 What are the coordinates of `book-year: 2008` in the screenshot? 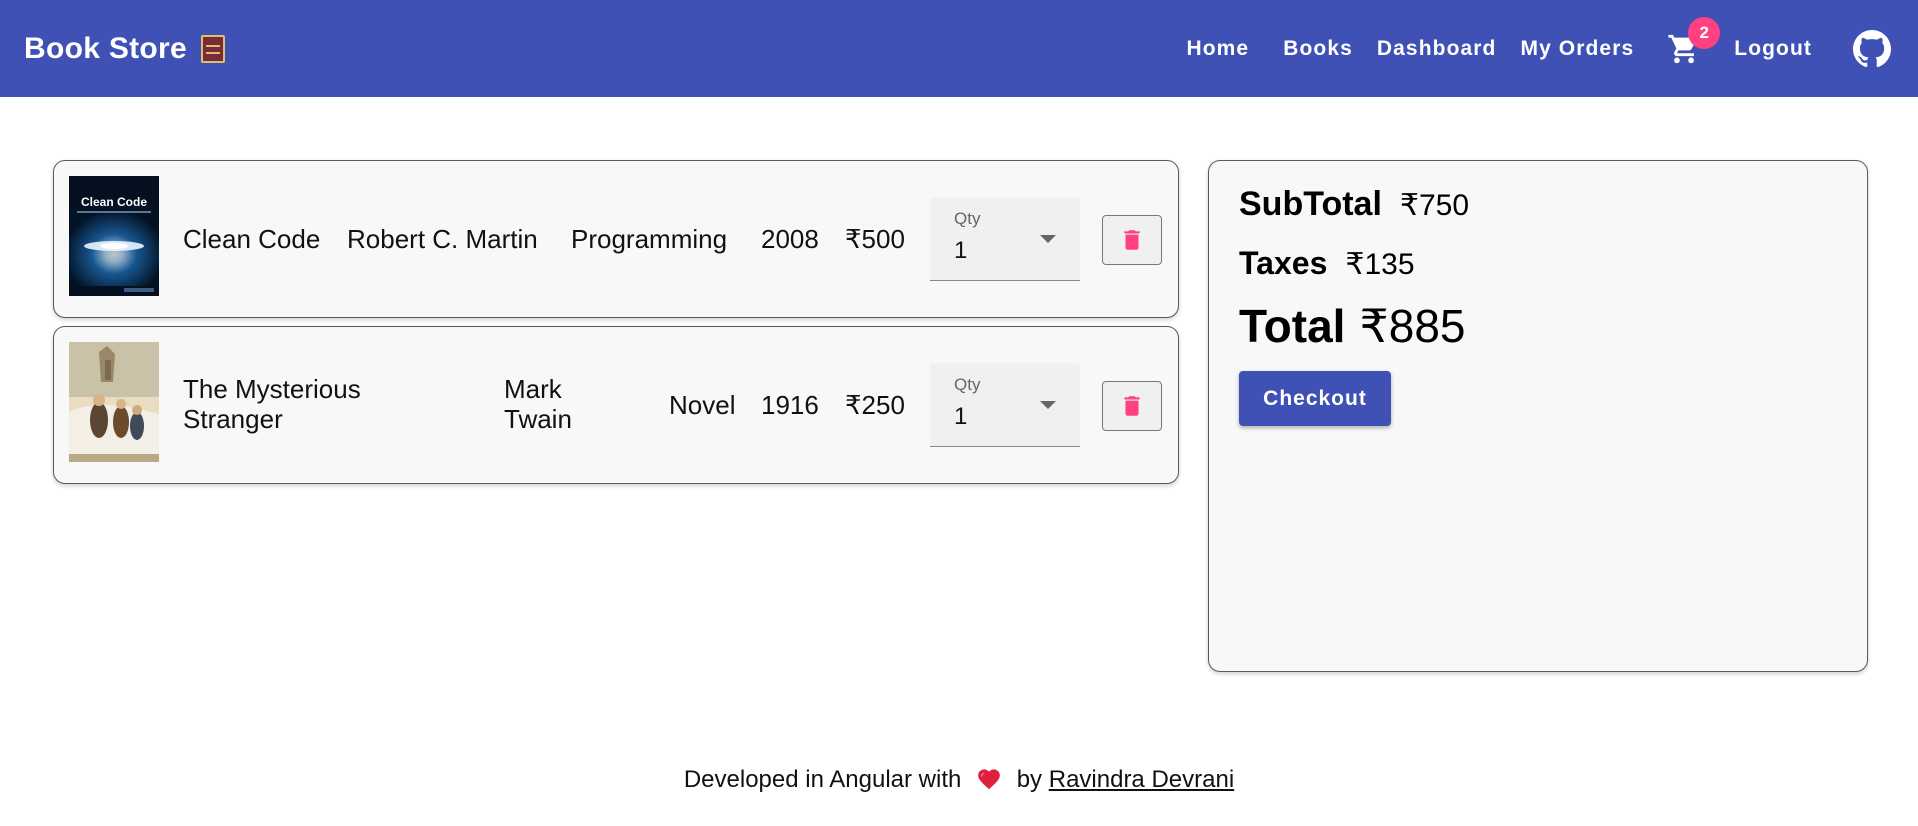 It's located at (790, 239).